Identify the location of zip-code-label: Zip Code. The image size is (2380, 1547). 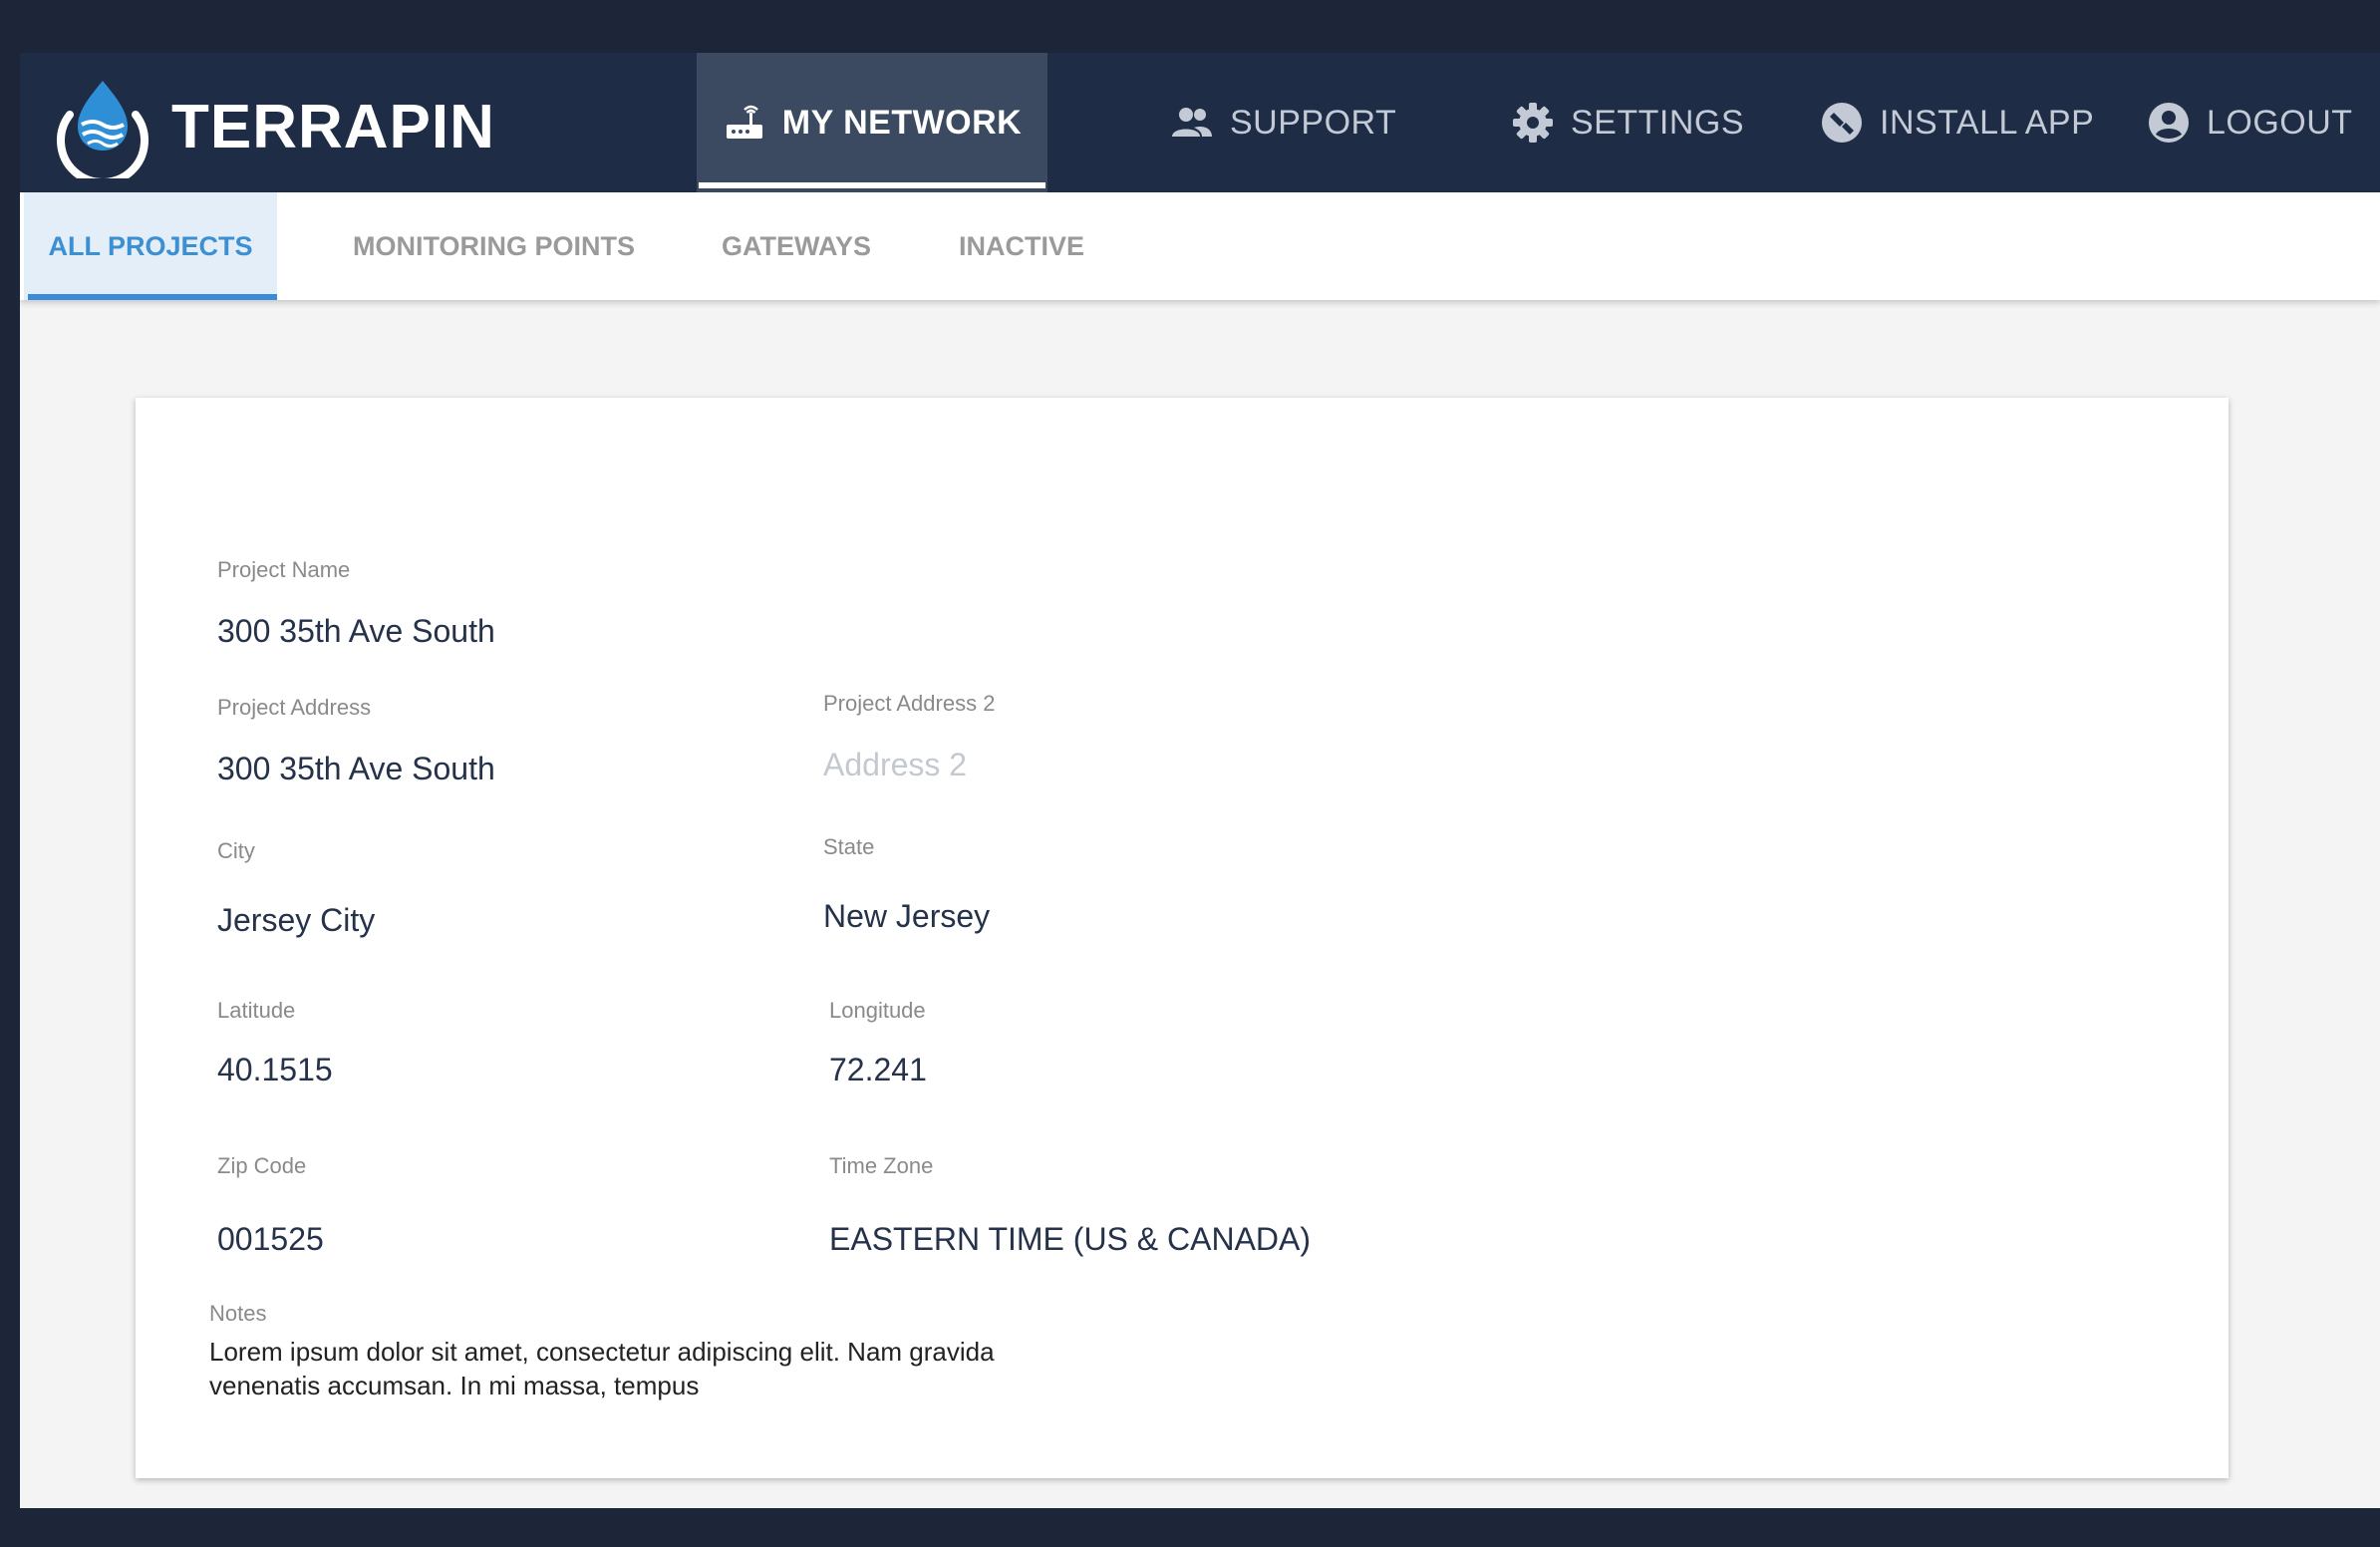
(262, 1165).